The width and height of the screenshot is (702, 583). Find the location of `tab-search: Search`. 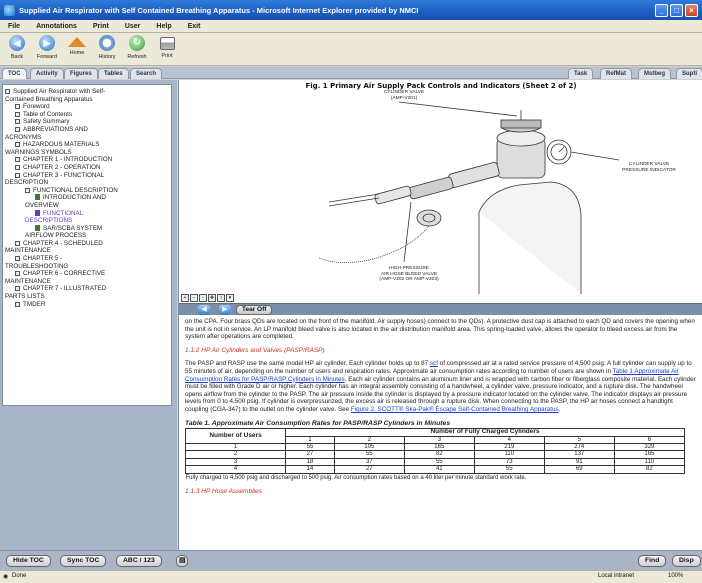

tab-search: Search is located at coordinates (146, 73).